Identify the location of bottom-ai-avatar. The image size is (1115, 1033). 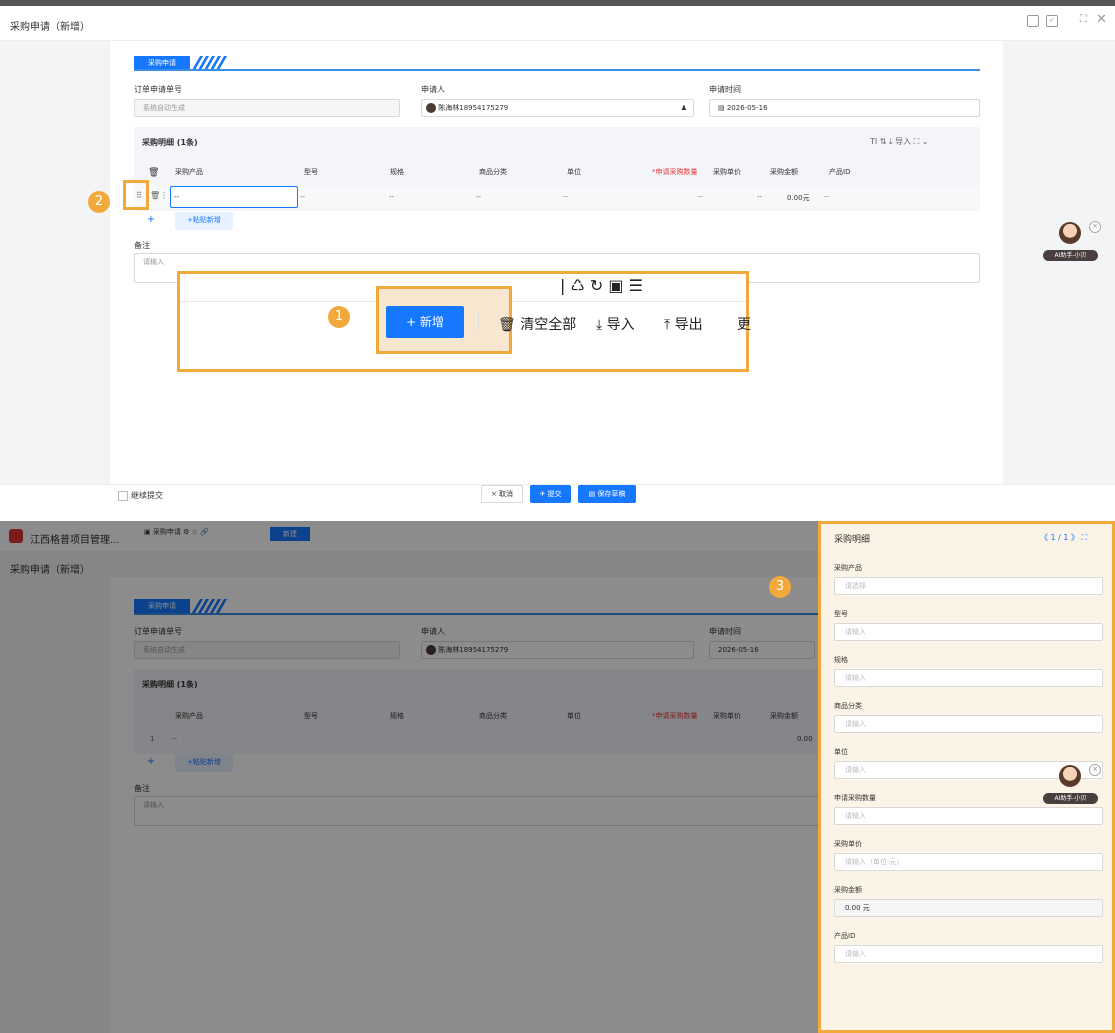
(1070, 776).